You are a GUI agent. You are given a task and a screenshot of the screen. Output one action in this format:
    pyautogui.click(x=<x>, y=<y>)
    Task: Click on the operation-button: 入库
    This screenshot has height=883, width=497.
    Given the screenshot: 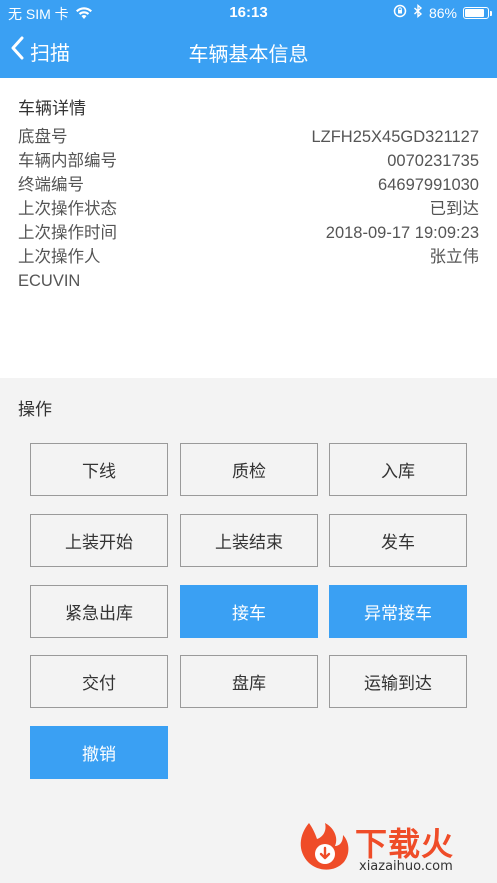 What is the action you would take?
    pyautogui.click(x=398, y=469)
    